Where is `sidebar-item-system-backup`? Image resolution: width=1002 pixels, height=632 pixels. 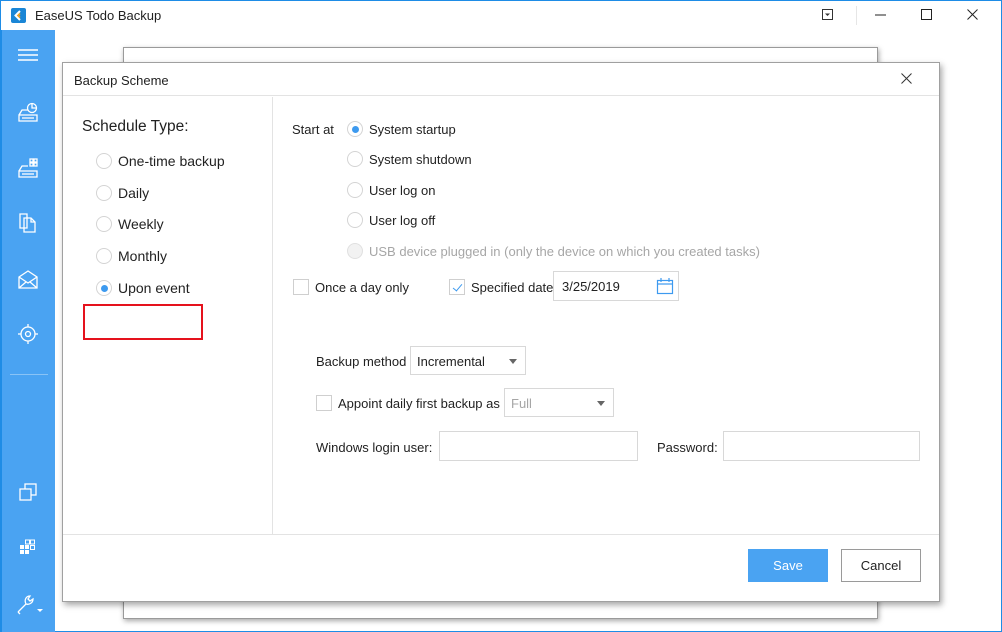
sidebar-item-system-backup is located at coordinates (28, 170).